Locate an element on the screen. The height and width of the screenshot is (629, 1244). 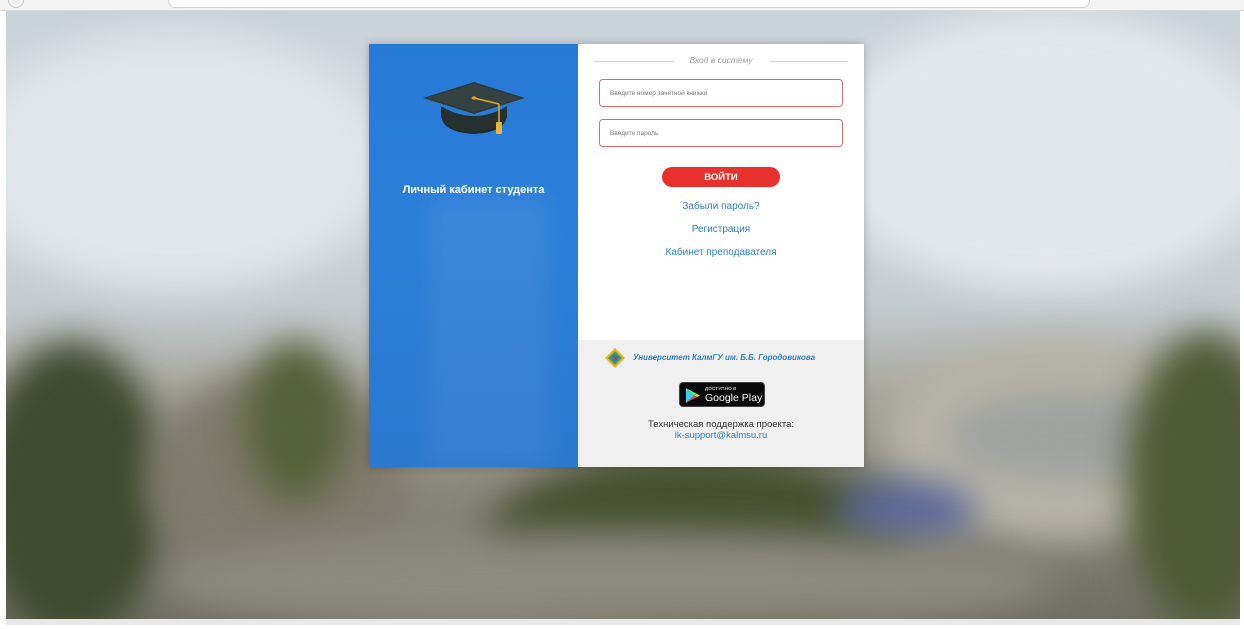
password-input is located at coordinates (721, 133).